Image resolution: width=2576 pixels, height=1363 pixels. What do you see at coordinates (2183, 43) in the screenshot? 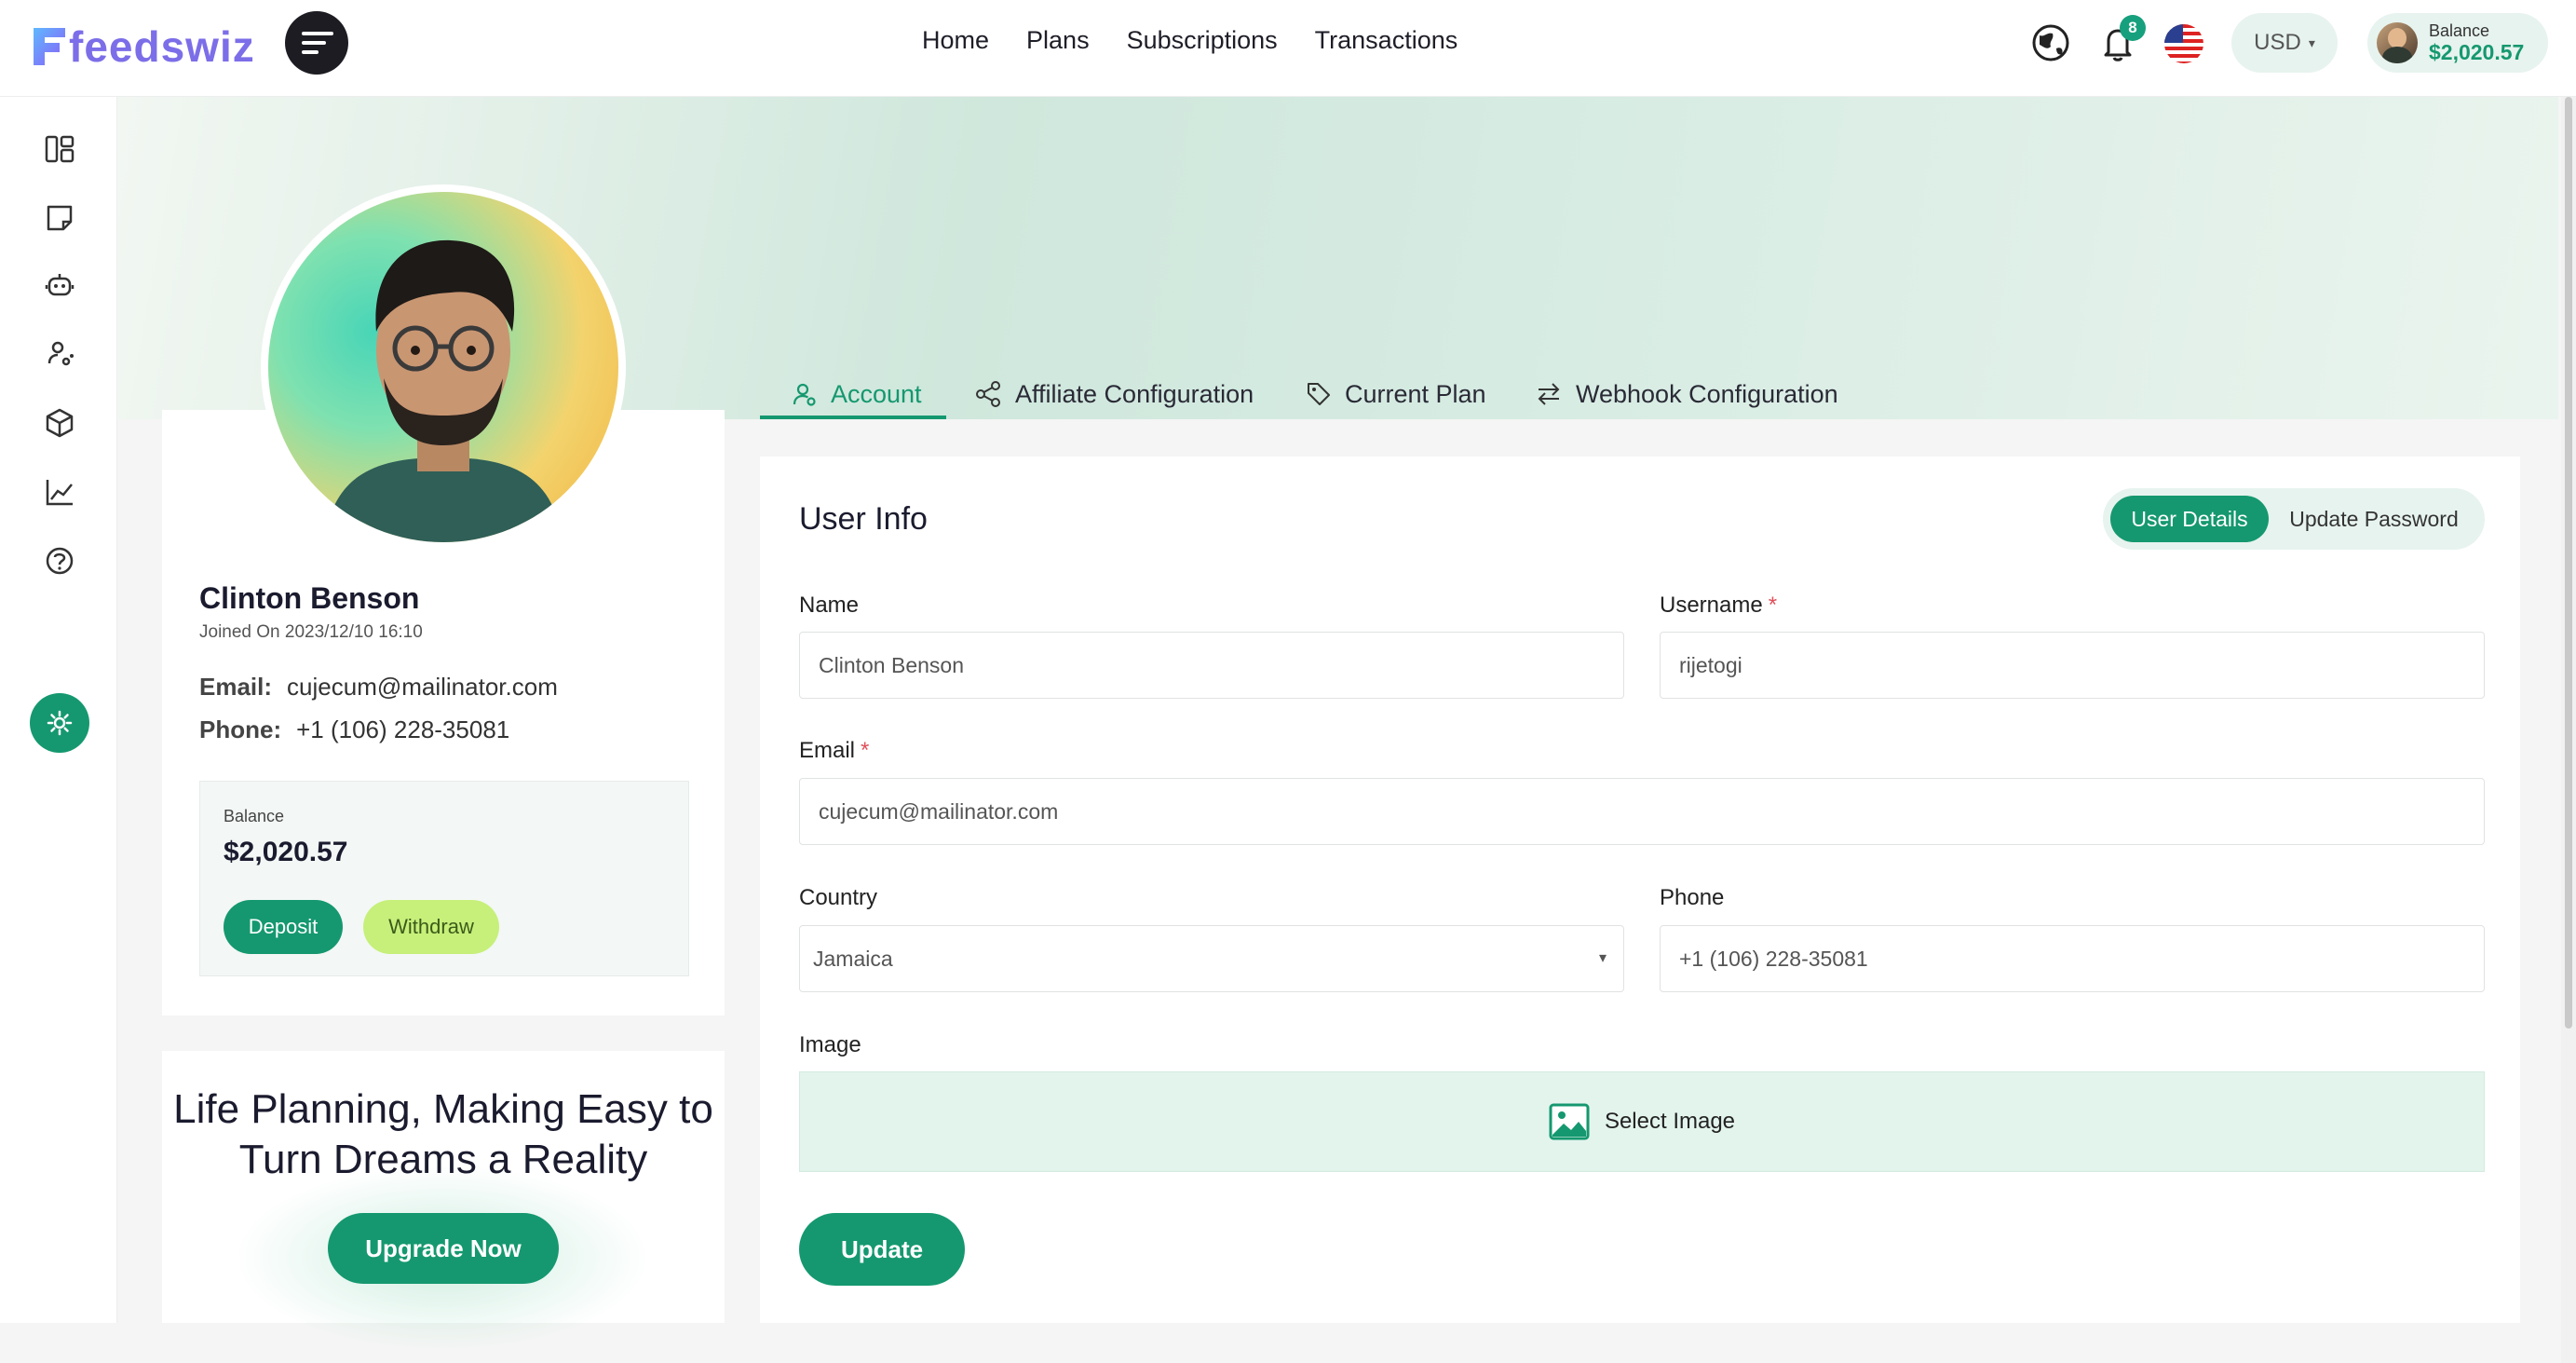
I see `us-flag-icon` at bounding box center [2183, 43].